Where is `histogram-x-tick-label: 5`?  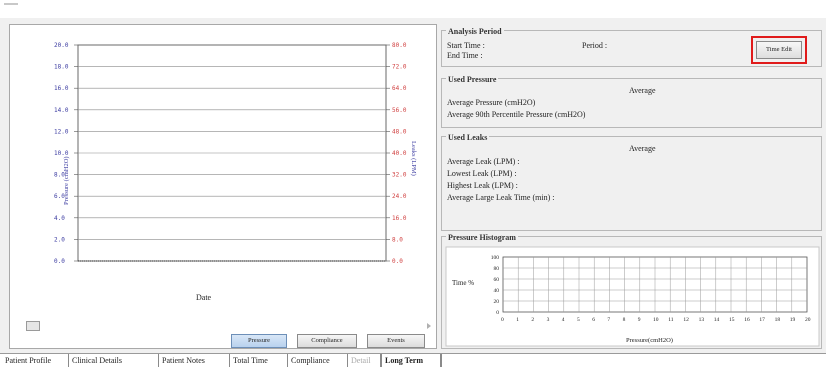
histogram-x-tick-label: 5 is located at coordinates (578, 320).